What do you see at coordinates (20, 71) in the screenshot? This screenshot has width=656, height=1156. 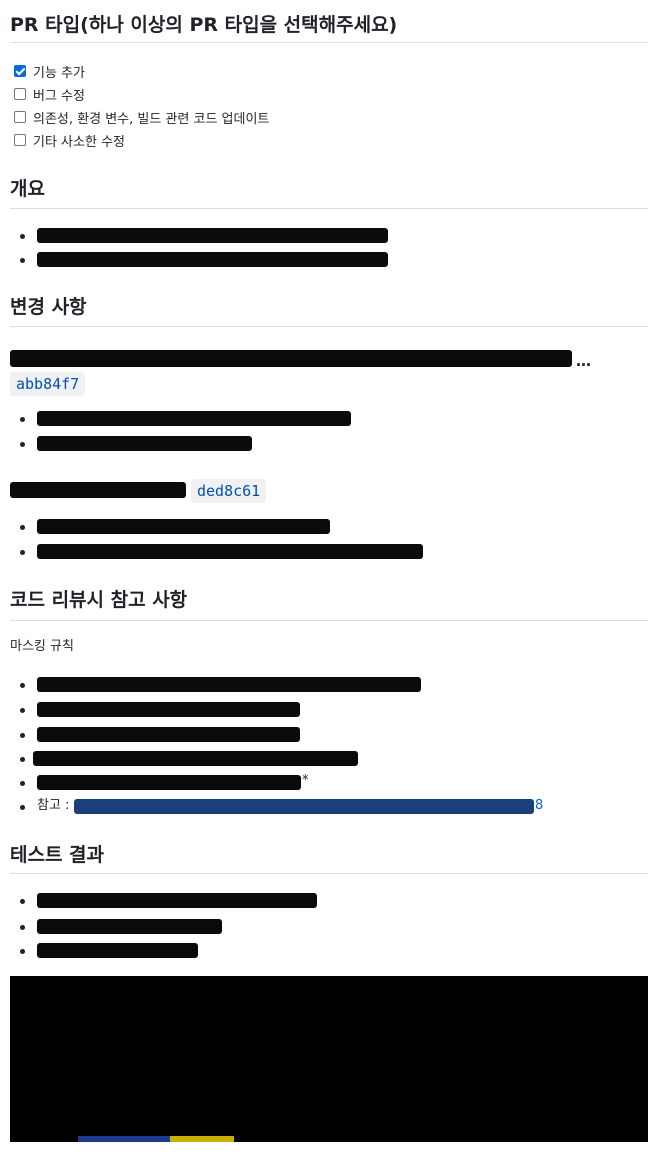 I see `checkbox-feature` at bounding box center [20, 71].